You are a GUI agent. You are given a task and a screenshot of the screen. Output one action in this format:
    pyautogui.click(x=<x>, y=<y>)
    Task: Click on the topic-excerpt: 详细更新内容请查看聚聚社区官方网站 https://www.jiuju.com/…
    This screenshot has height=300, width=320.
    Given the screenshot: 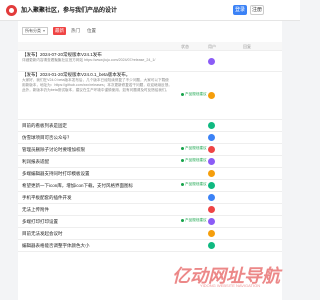 What is the action you would take?
    pyautogui.click(x=89, y=60)
    